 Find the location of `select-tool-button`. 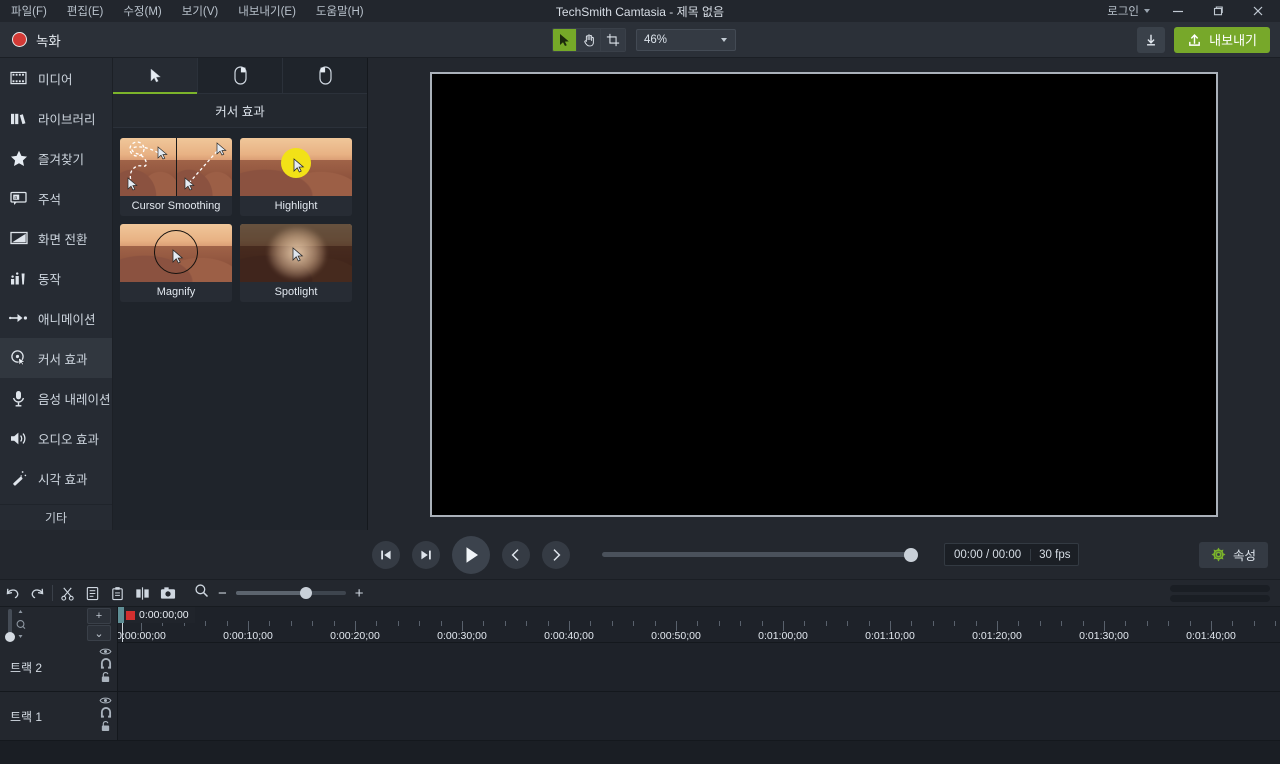

select-tool-button is located at coordinates (565, 39).